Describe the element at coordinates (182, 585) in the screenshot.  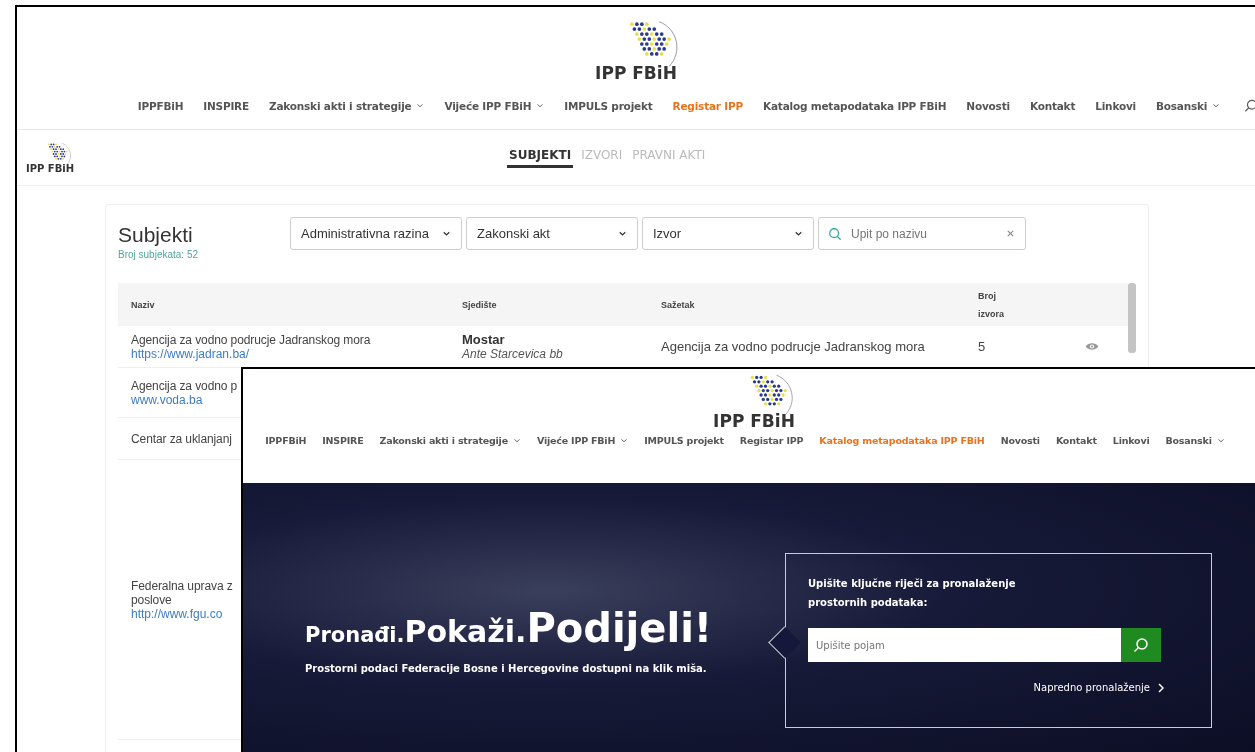
I see `subject-name: Federalna uprava z` at that location.